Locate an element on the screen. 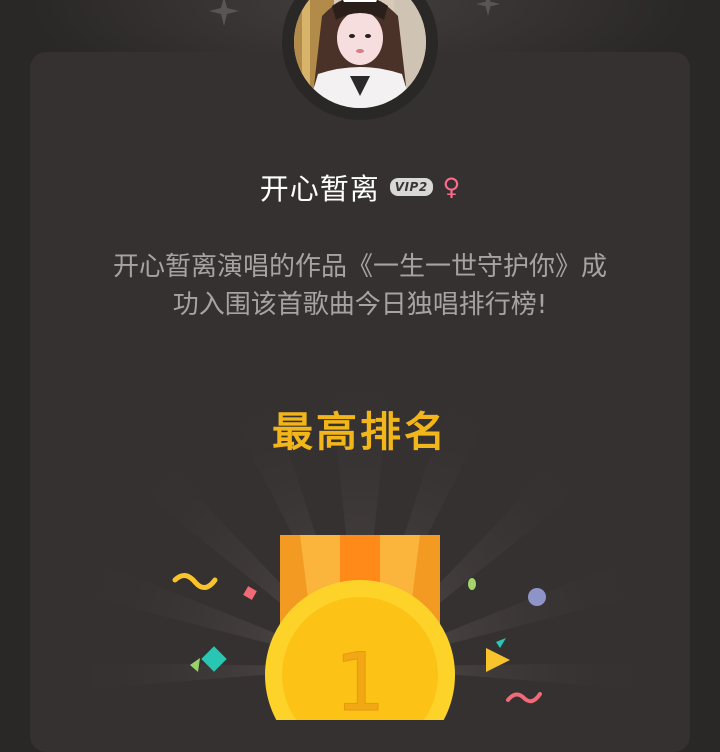 This screenshot has height=752, width=720. announcement-line: 开心暂离演唱的作品《一生一世守护你》成 is located at coordinates (359, 267).